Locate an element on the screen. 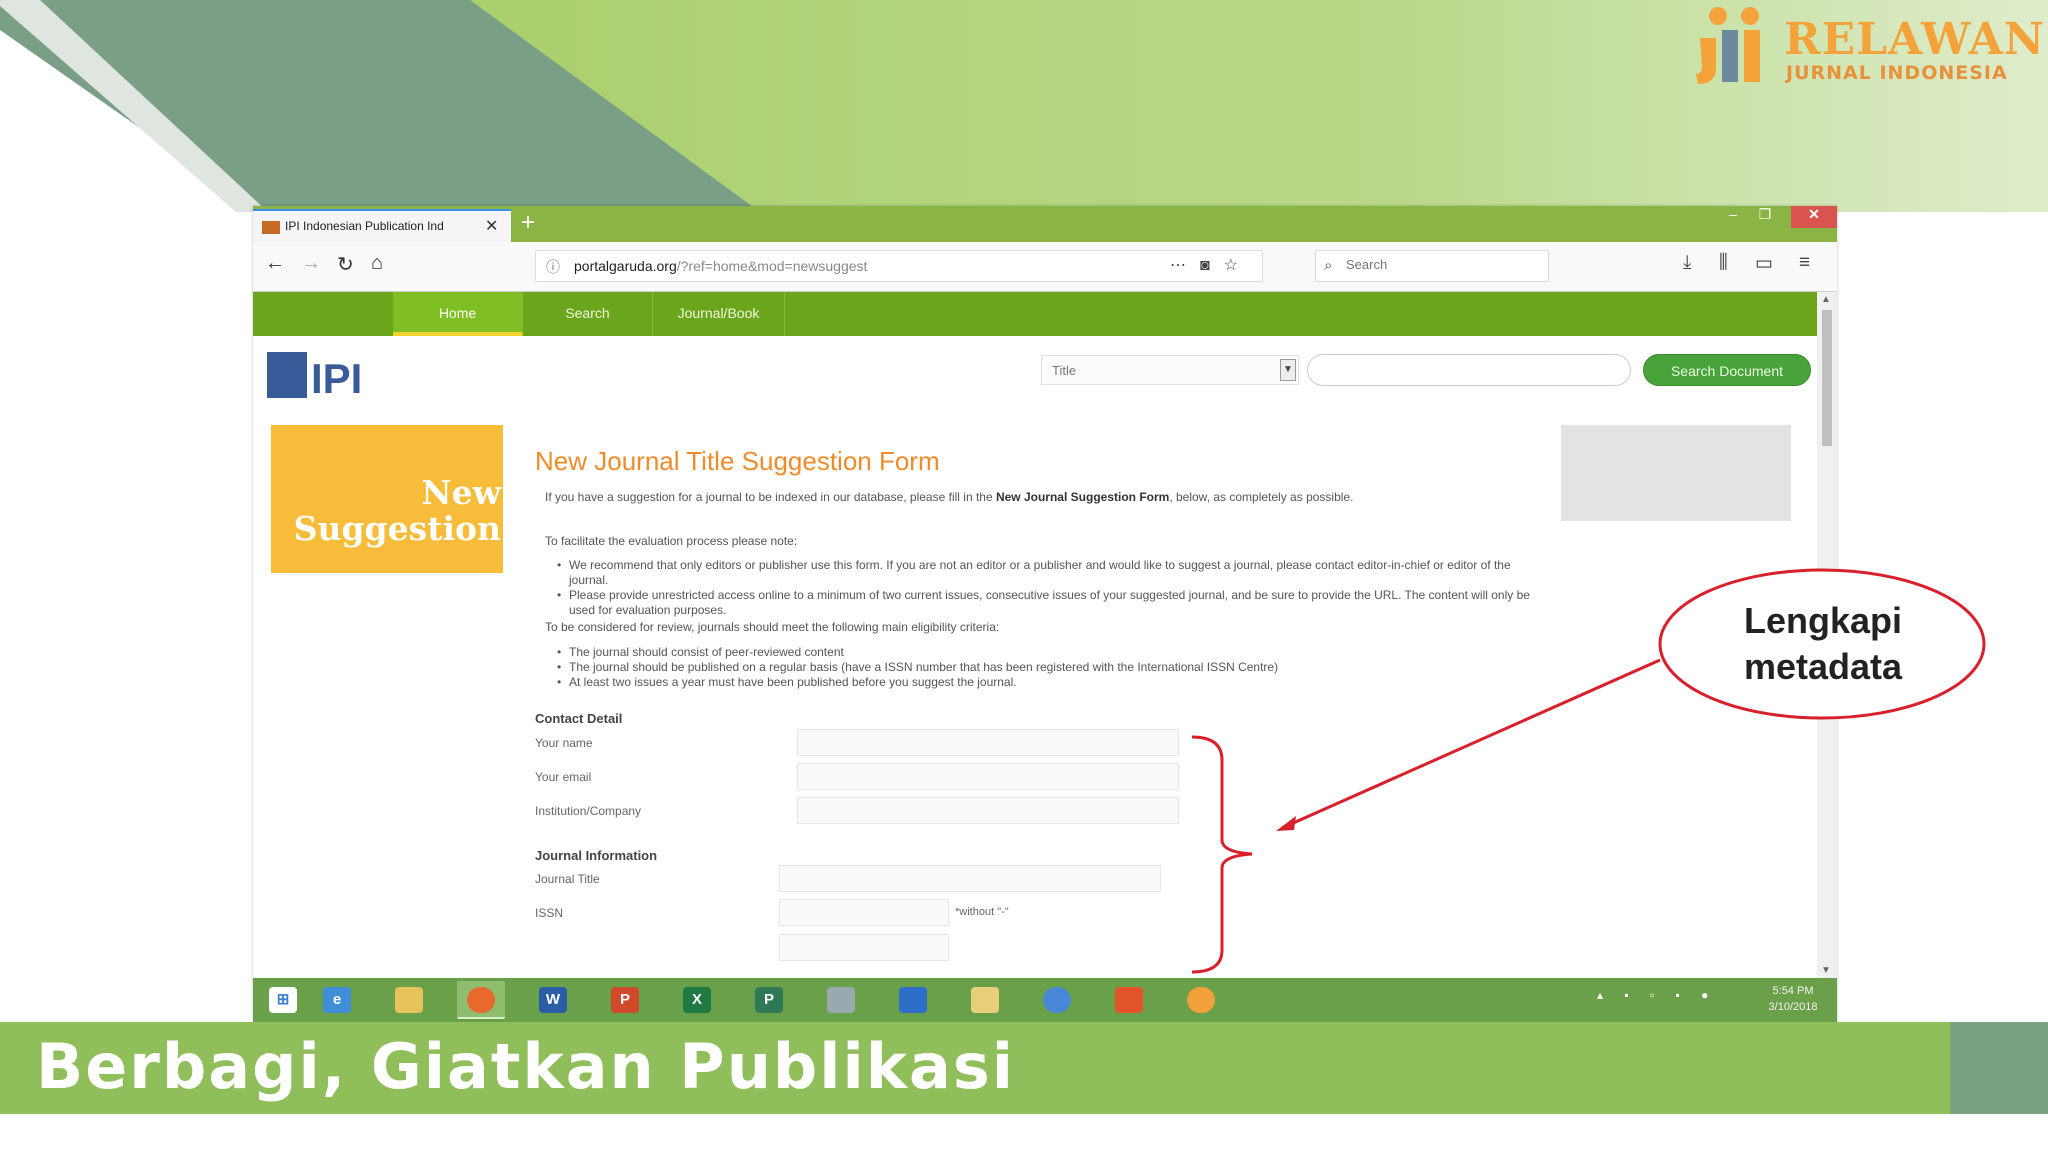 The image size is (2048, 1152). media-player-icon is located at coordinates (1201, 1000).